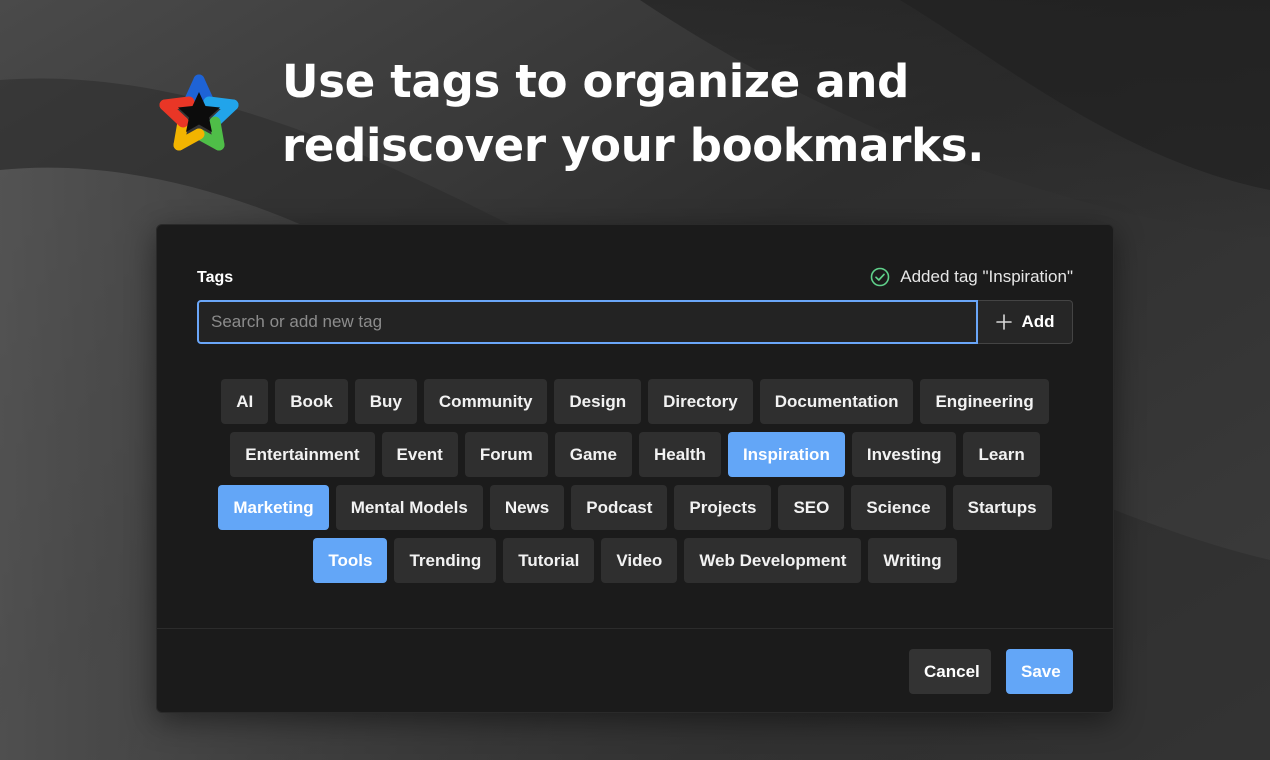 This screenshot has width=1270, height=760. Describe the element at coordinates (593, 454) in the screenshot. I see `tag-chip: Game` at that location.